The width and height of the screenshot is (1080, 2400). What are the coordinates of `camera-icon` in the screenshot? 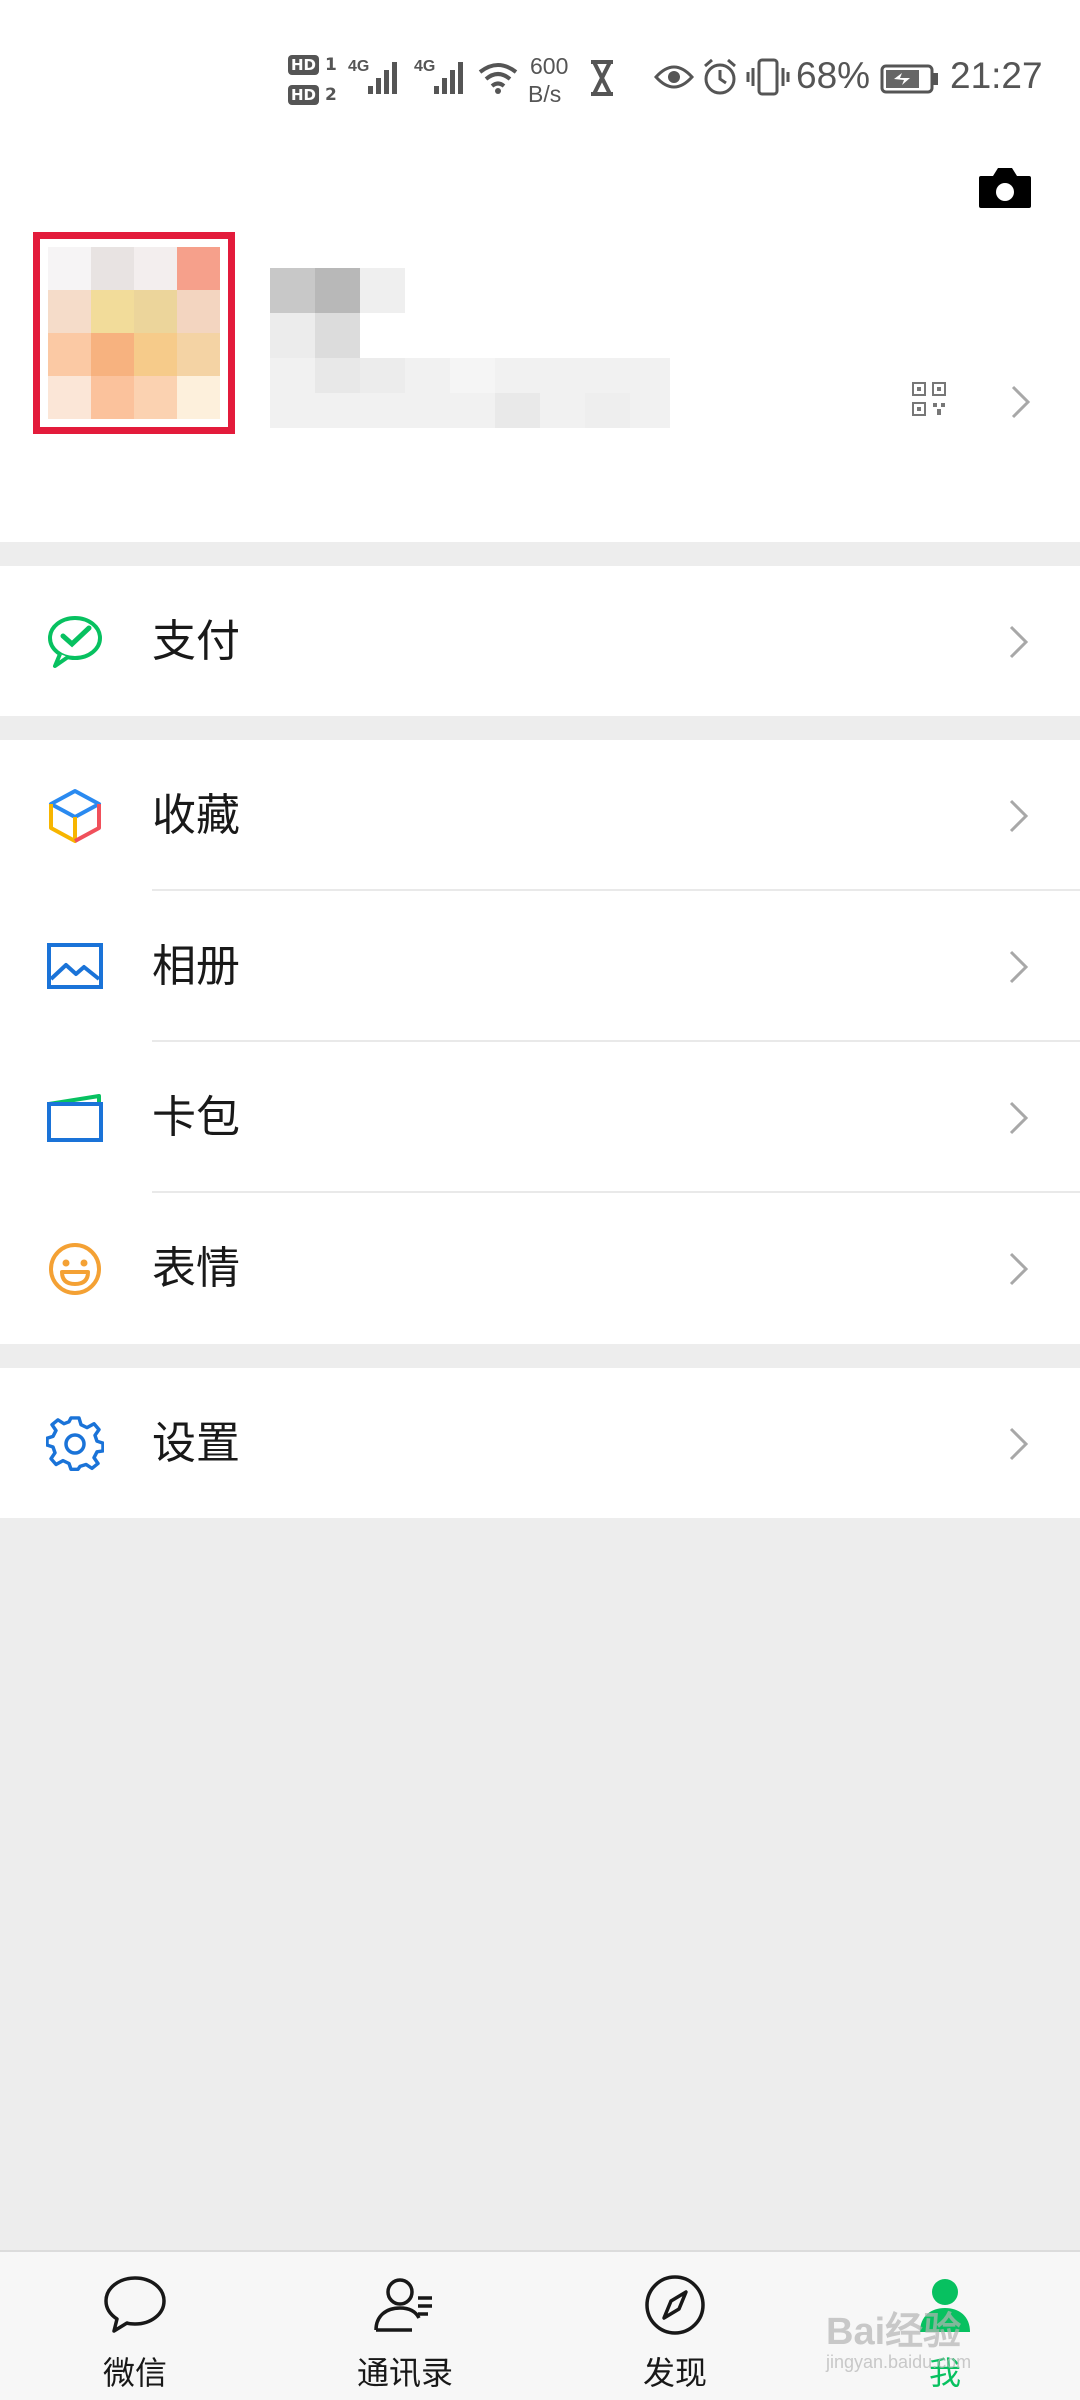 It's located at (1005, 187).